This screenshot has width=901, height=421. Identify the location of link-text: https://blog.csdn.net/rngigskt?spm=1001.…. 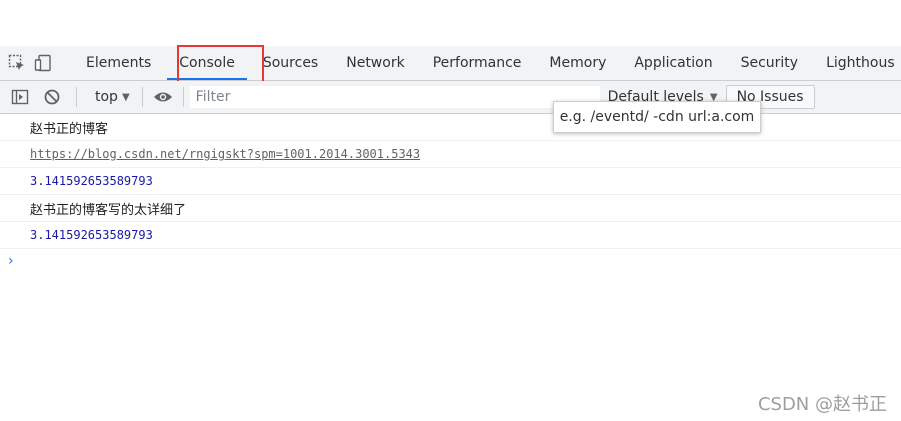
(225, 154).